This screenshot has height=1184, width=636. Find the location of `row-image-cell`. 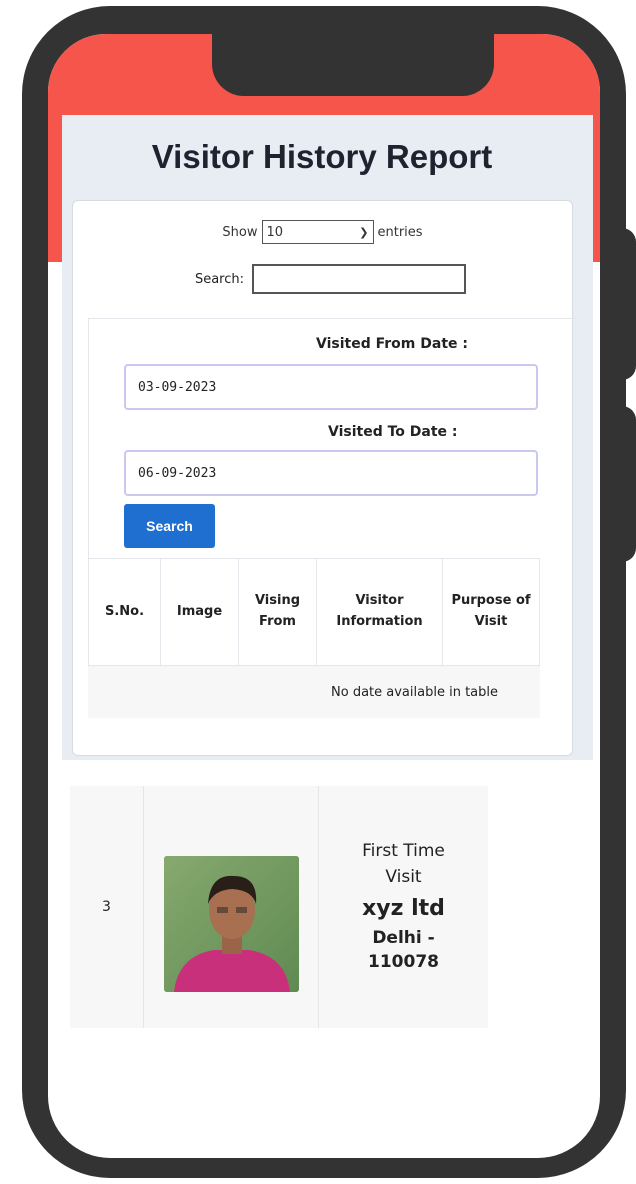

row-image-cell is located at coordinates (231, 907).